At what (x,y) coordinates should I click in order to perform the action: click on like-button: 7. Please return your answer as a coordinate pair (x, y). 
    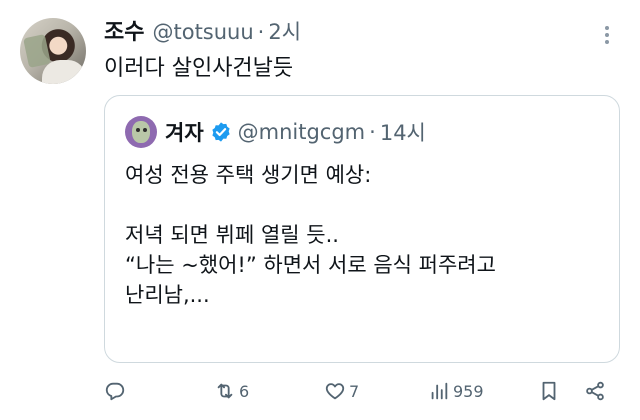
    Looking at the image, I should click on (341, 391).